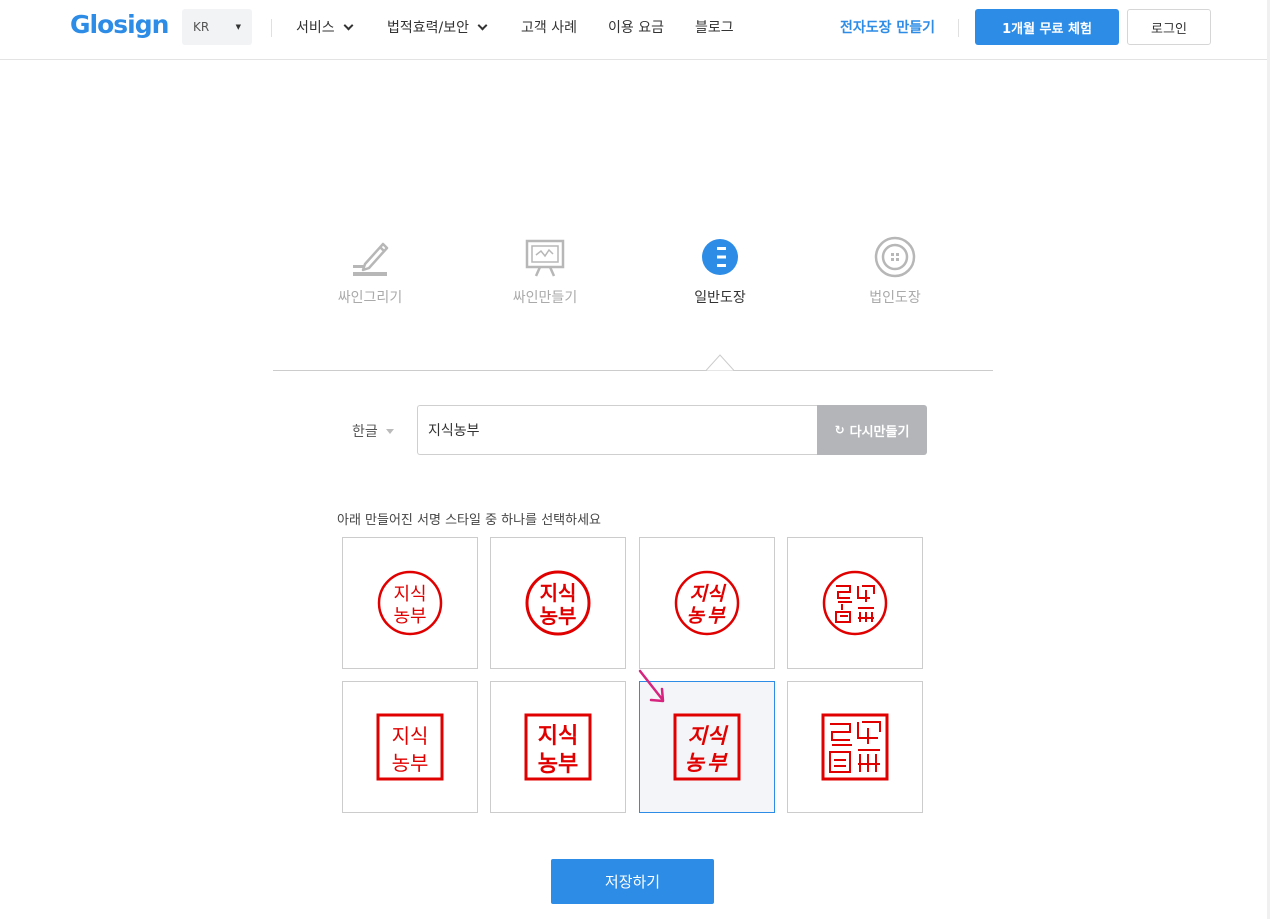 Image resolution: width=1270 pixels, height=919 pixels. I want to click on stamp-option-6: 지식 농부, so click(558, 747).